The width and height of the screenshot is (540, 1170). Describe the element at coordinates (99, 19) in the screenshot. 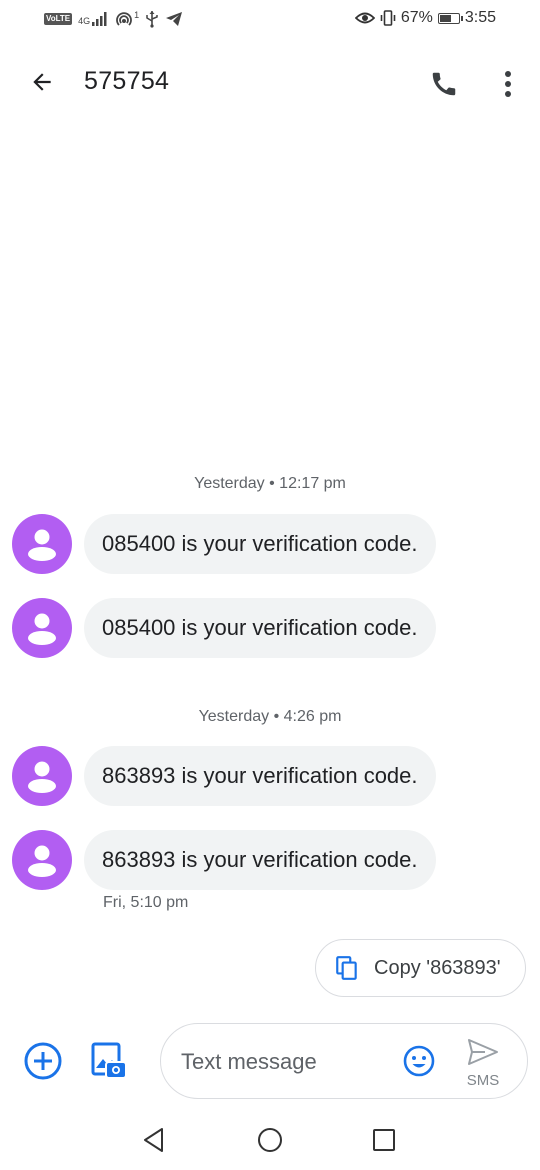

I see `signal-icon` at that location.